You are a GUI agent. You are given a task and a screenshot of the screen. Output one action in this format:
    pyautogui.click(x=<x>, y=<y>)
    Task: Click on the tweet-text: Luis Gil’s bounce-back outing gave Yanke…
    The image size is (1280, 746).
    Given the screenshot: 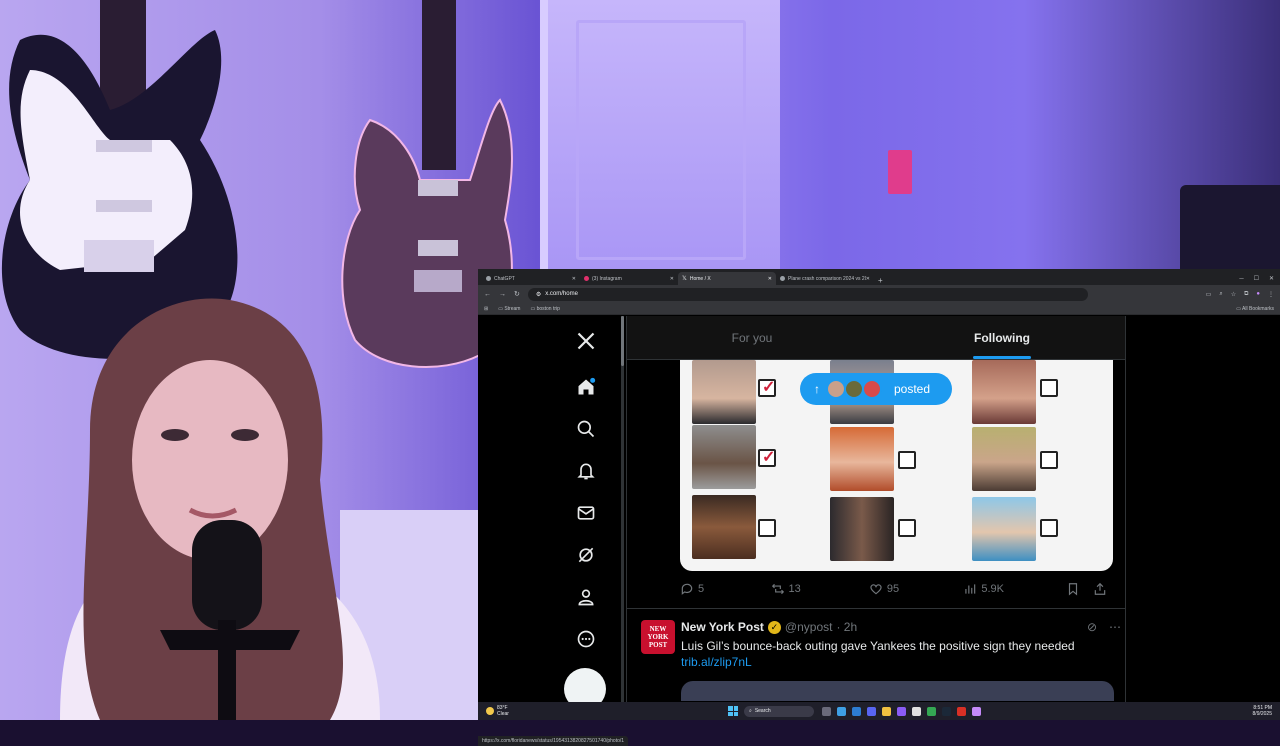 What is the action you would take?
    pyautogui.click(x=878, y=646)
    